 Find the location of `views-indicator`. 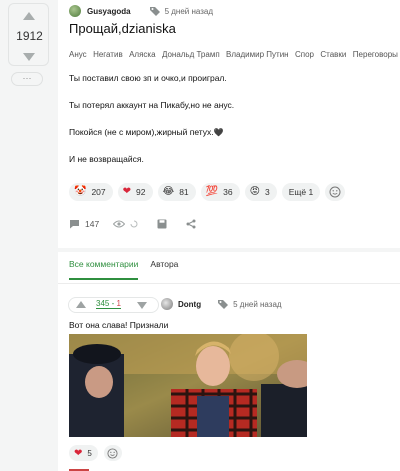

views-indicator is located at coordinates (128, 224).